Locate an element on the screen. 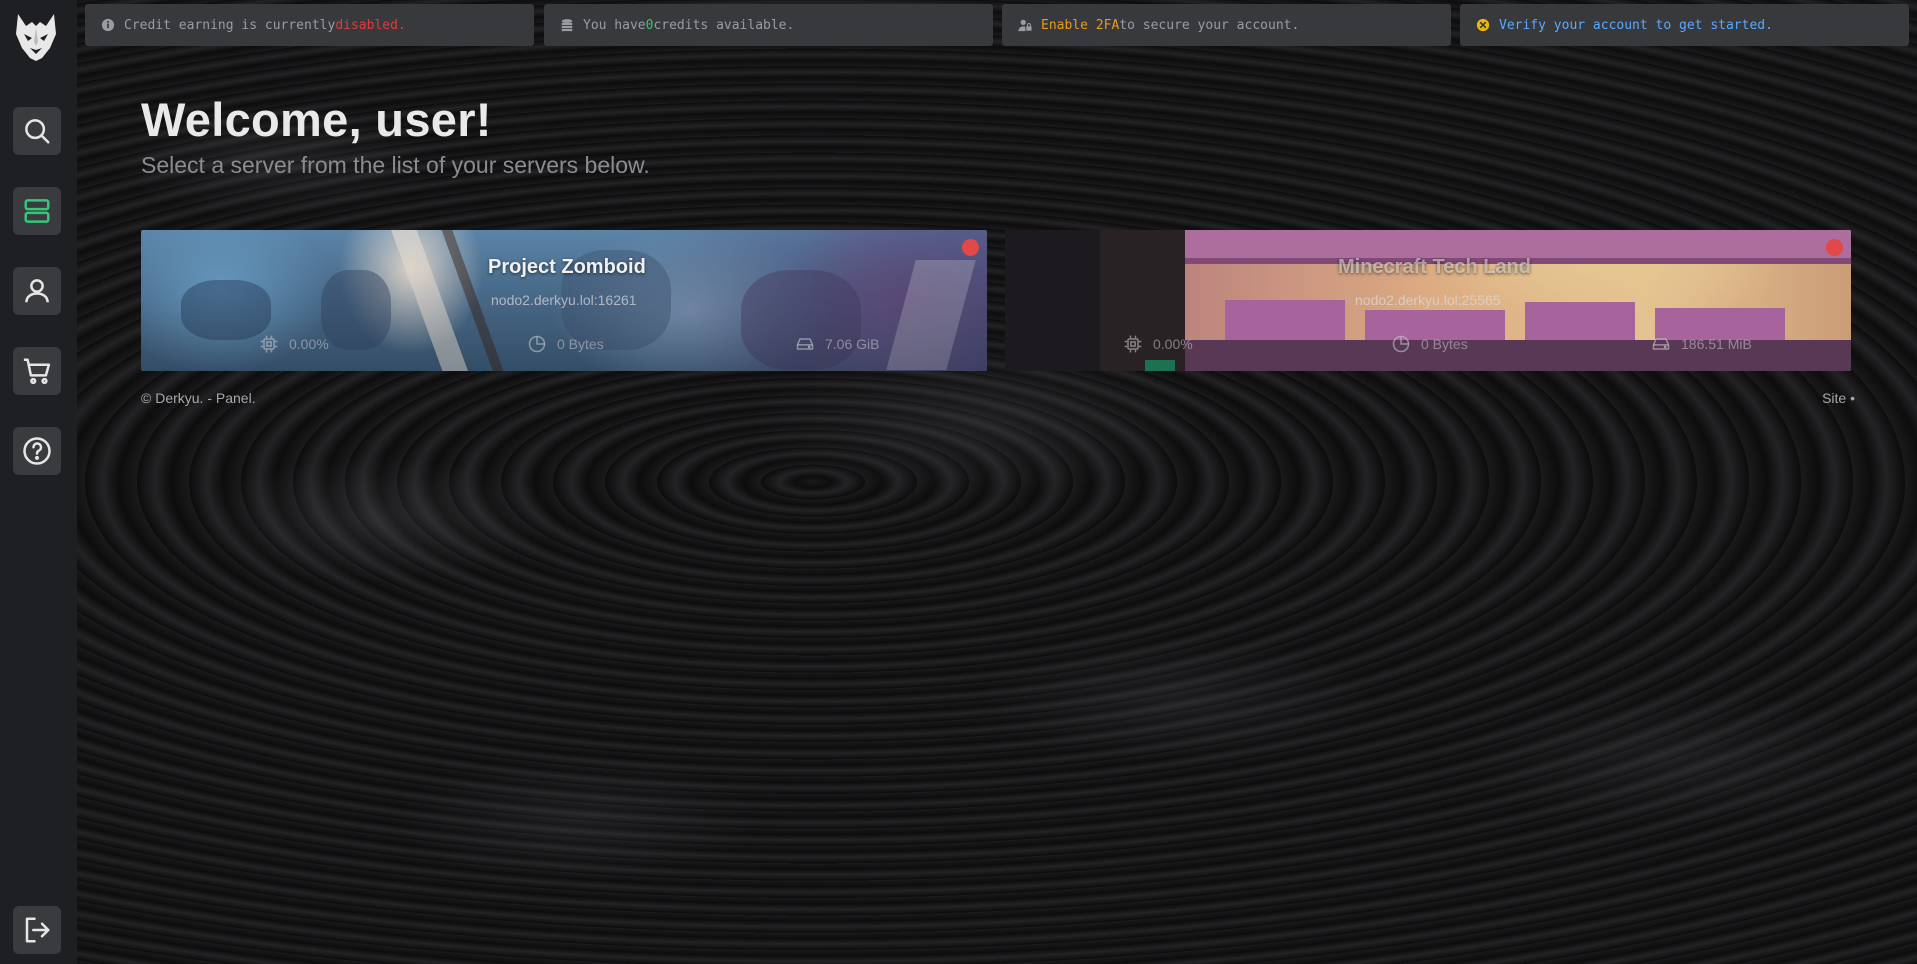  coins-icon is located at coordinates (567, 25).